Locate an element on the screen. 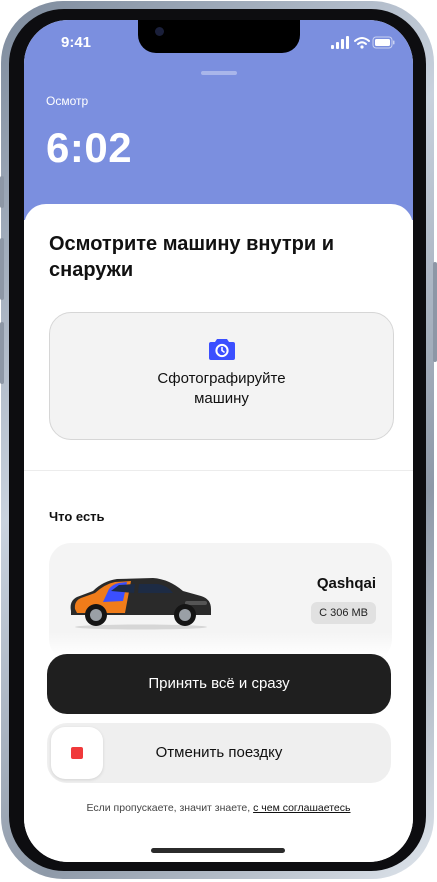 Image resolution: width=437 pixels, height=882 pixels. car-image is located at coordinates (140, 604).